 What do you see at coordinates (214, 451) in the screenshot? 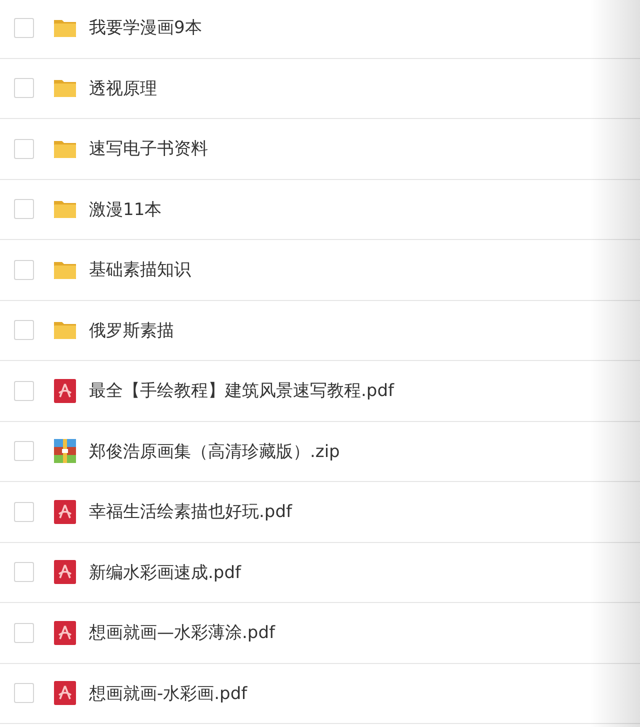
I see `file-name: 郑俊浩原画集（高清珍藏版）.zip` at bounding box center [214, 451].